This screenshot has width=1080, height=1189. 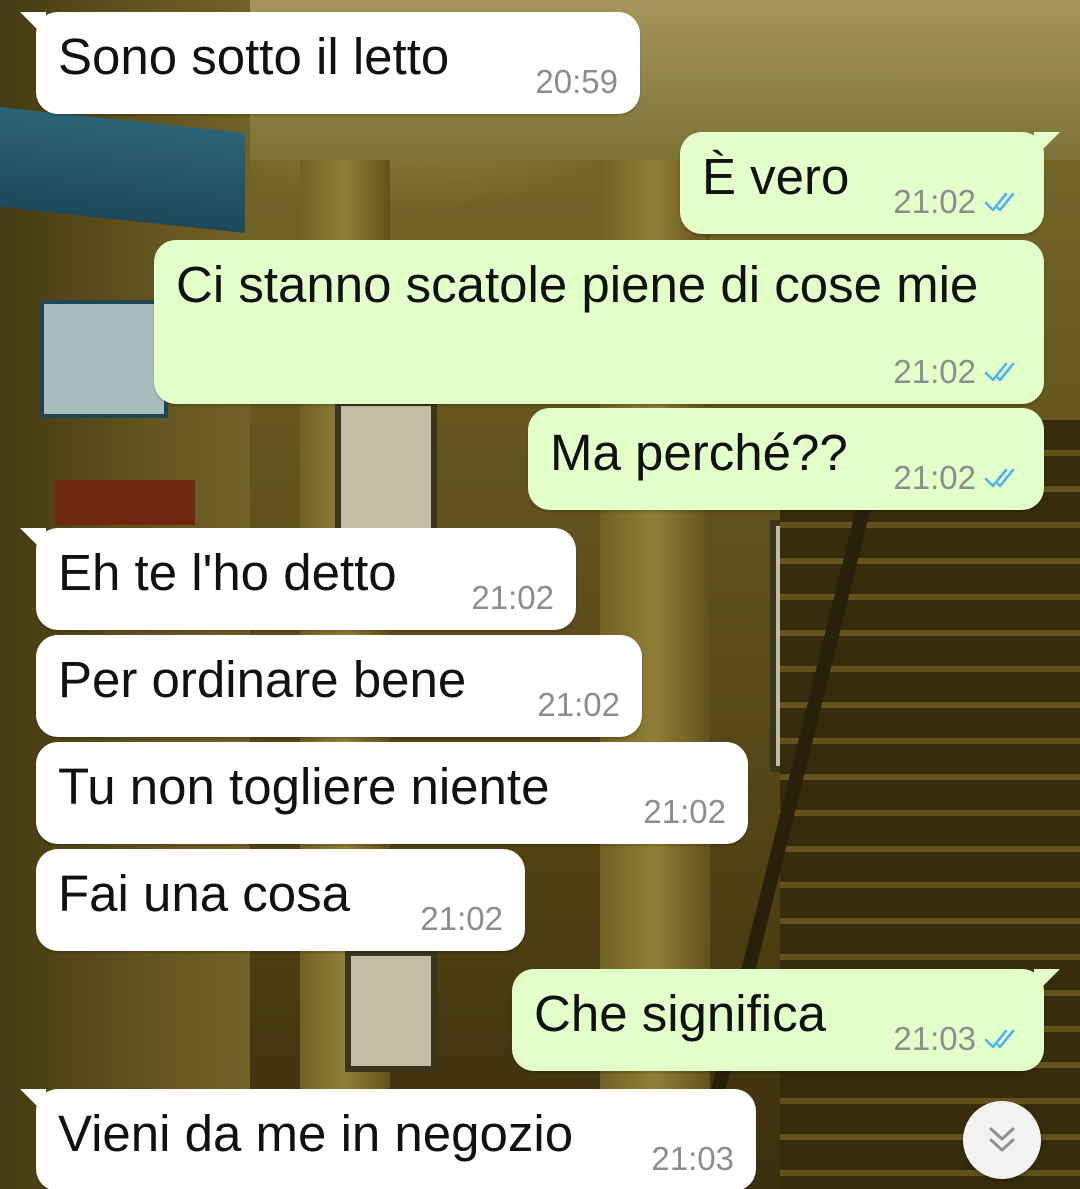 I want to click on message-bubble-incoming: Per ordinare bene 21:02, so click(x=339, y=686).